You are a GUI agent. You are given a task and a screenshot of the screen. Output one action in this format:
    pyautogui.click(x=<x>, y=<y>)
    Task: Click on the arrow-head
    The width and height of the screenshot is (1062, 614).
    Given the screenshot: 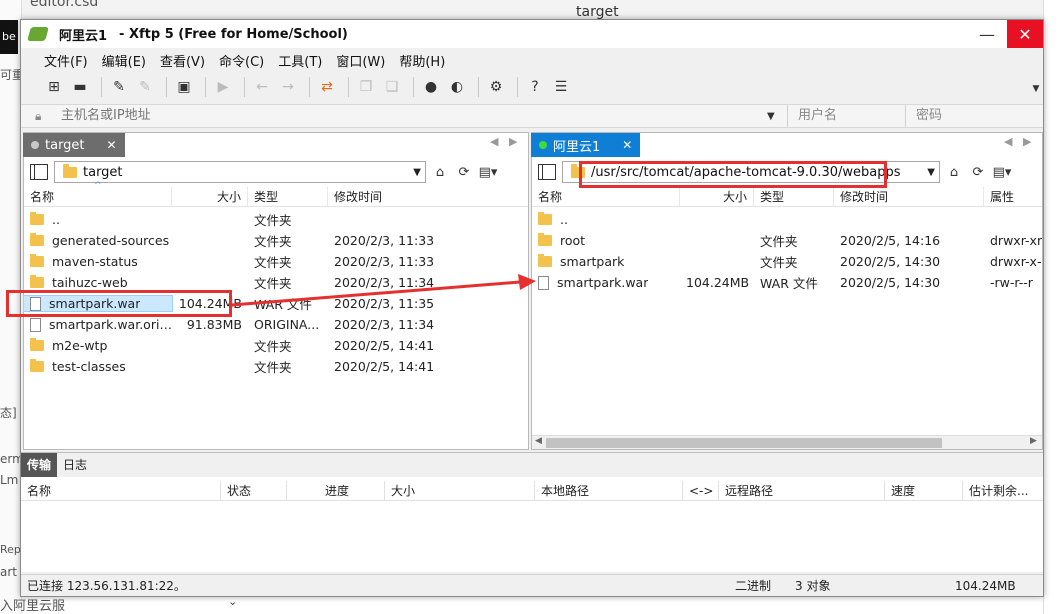 What is the action you would take?
    pyautogui.click(x=527, y=282)
    